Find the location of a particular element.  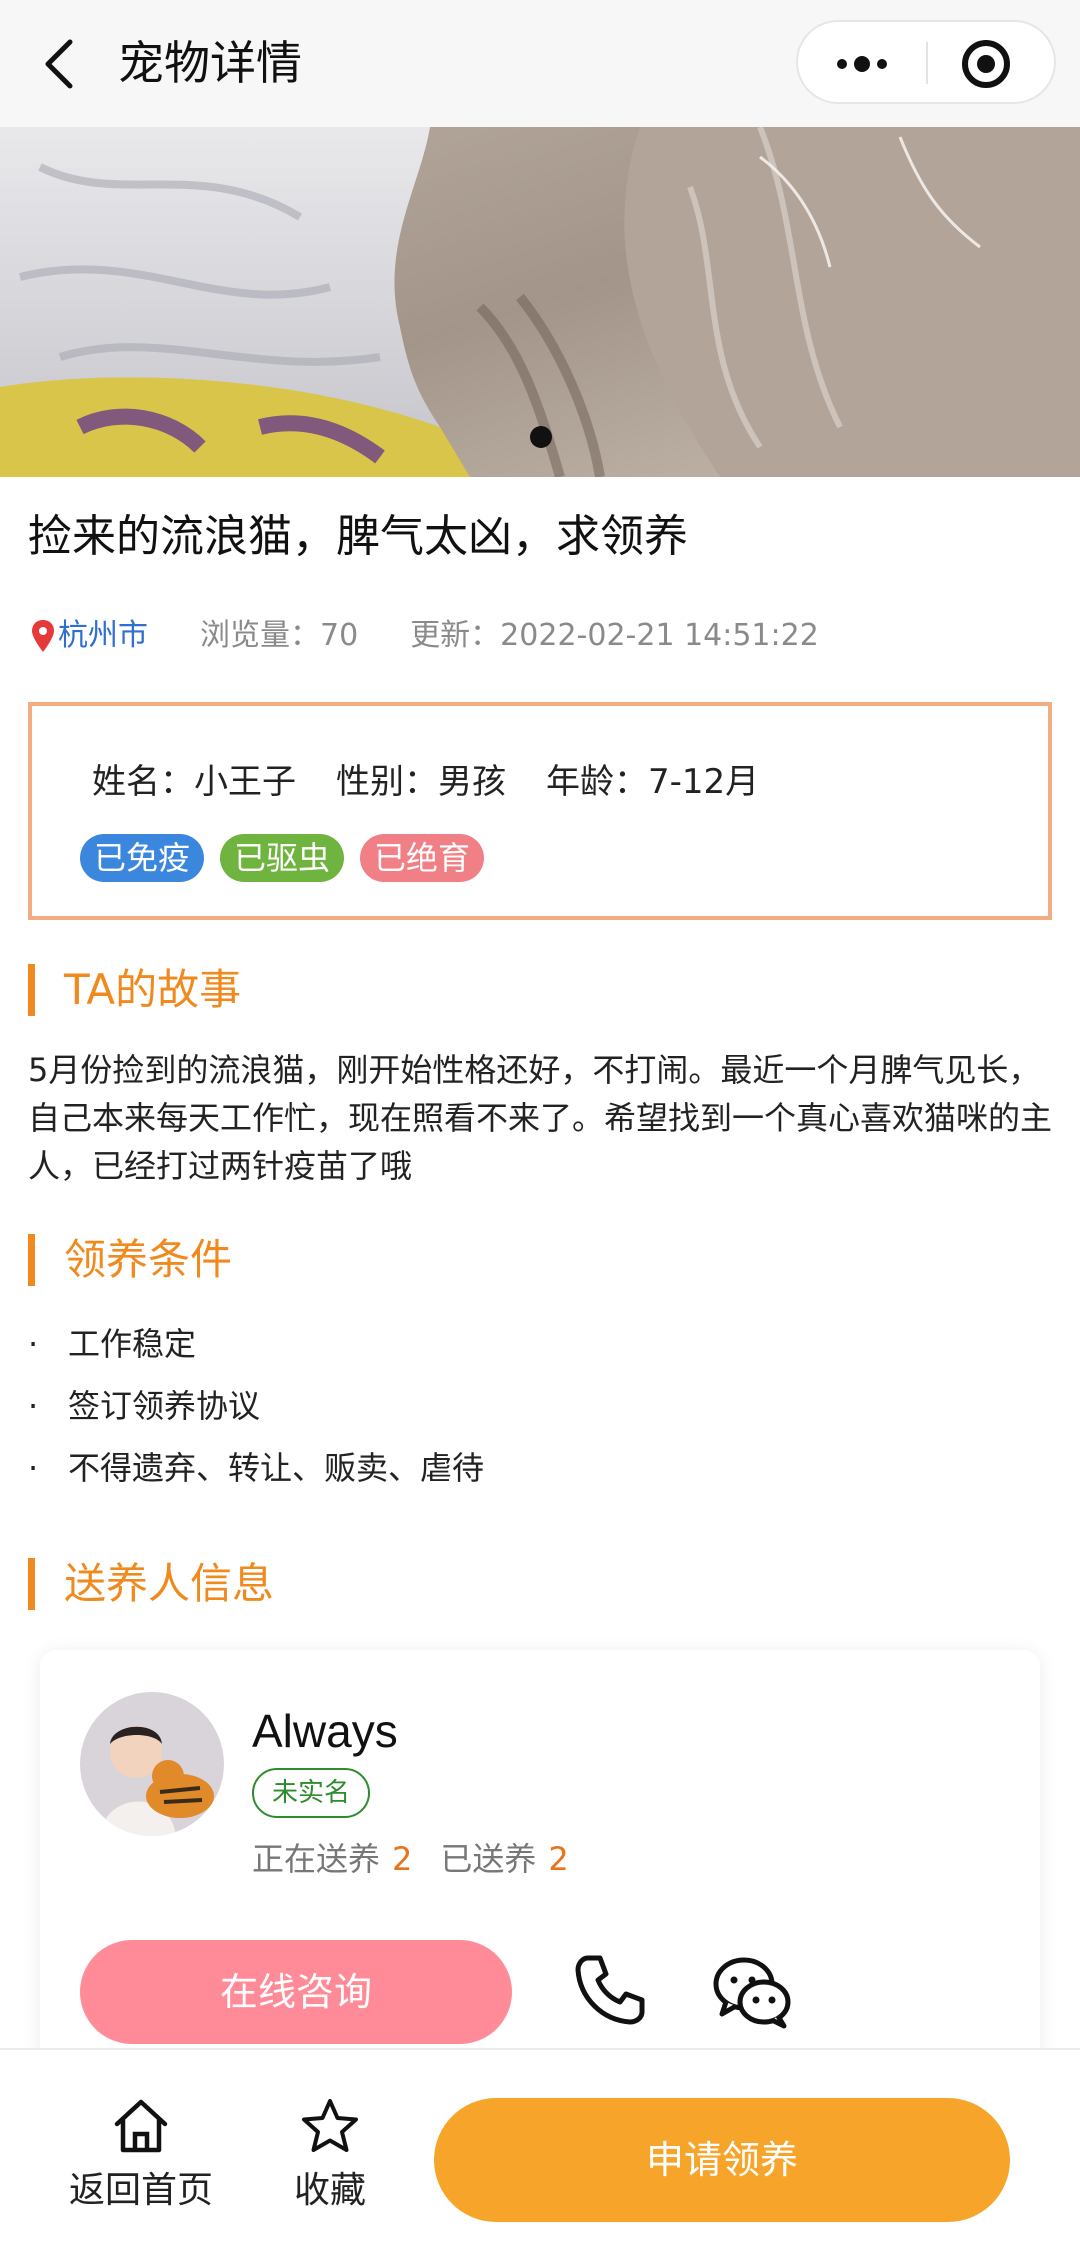

conditions-list: · 工作稳定 · 签订领养协议 · 不得遗弃、转让、贩卖、虐待 is located at coordinates (256, 1406).